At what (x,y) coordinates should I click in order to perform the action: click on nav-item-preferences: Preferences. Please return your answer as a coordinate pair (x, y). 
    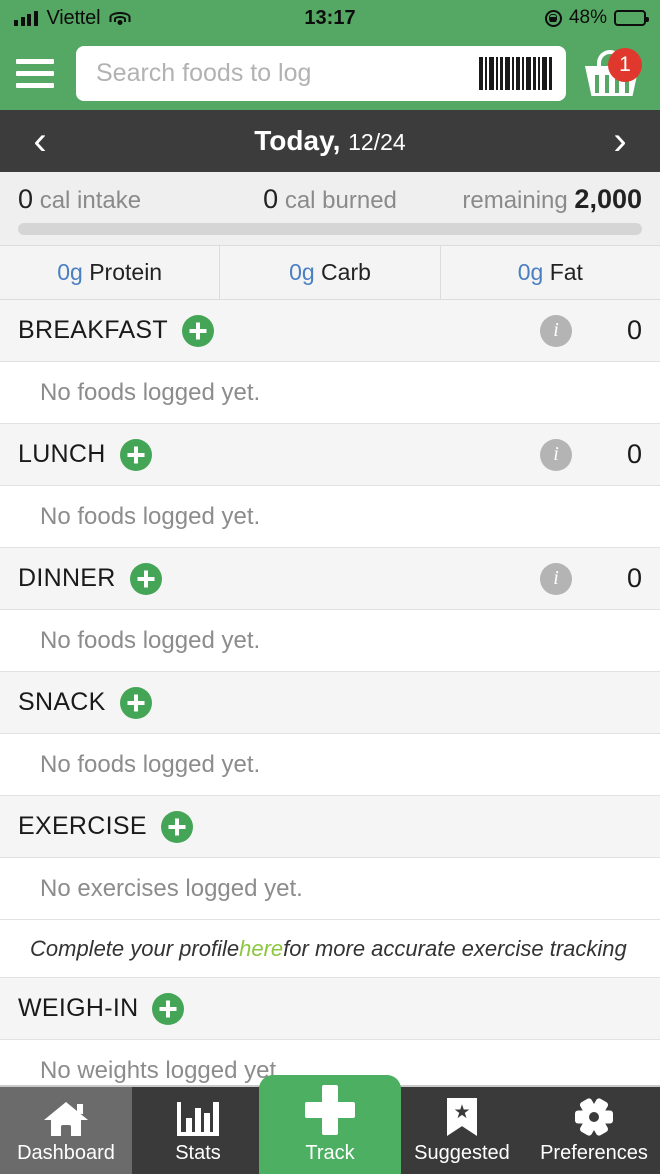
    Looking at the image, I should click on (594, 1130).